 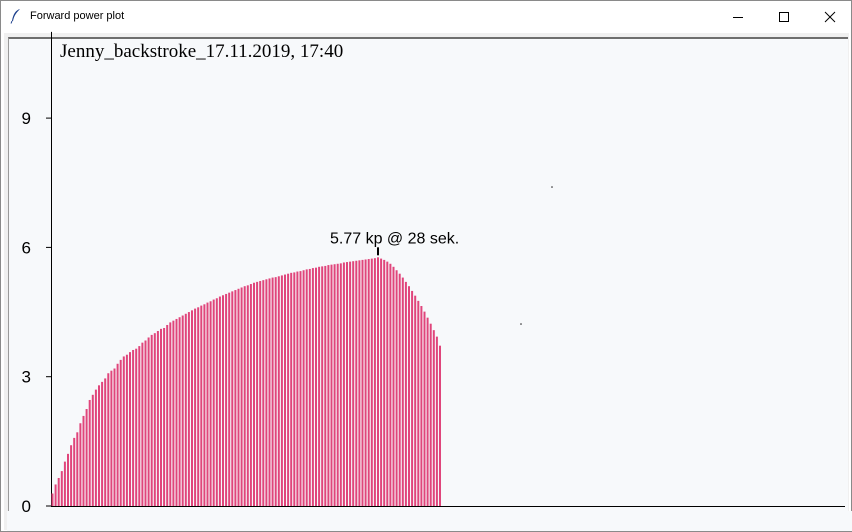 I want to click on minimize-button, so click(x=738, y=16).